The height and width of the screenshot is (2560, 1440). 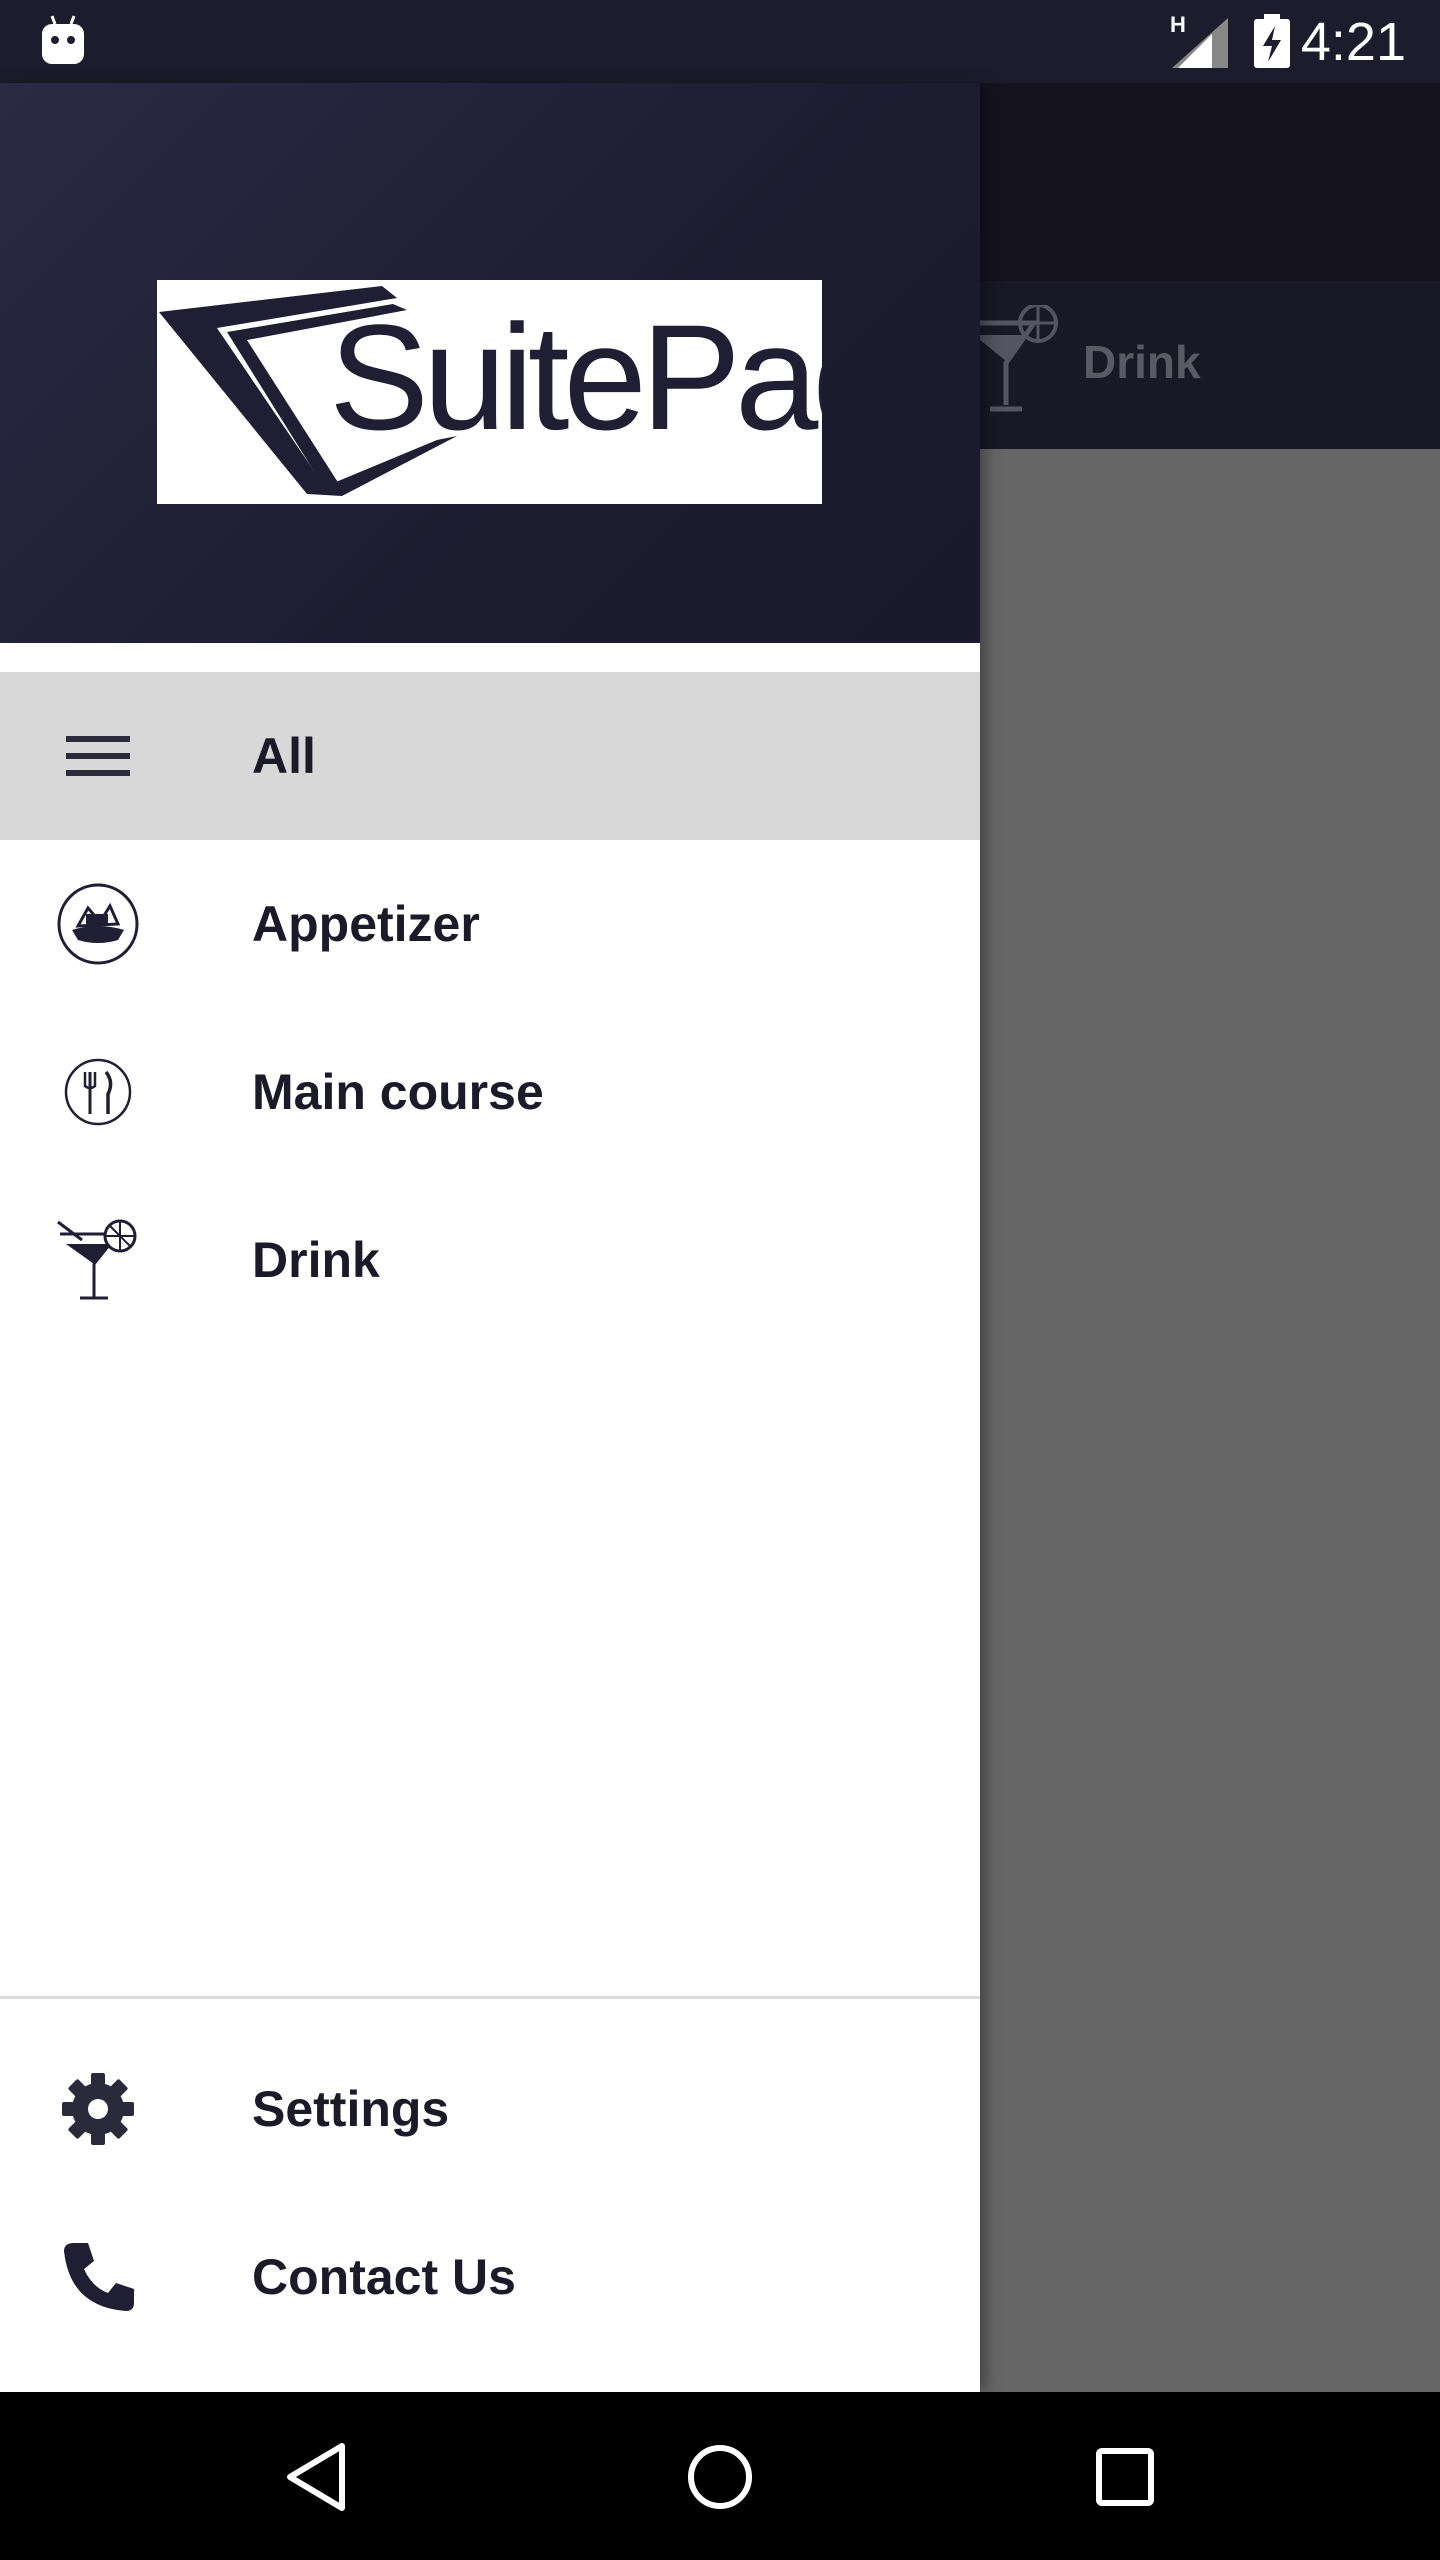 I want to click on cutlery-icon, so click(x=98, y=1092).